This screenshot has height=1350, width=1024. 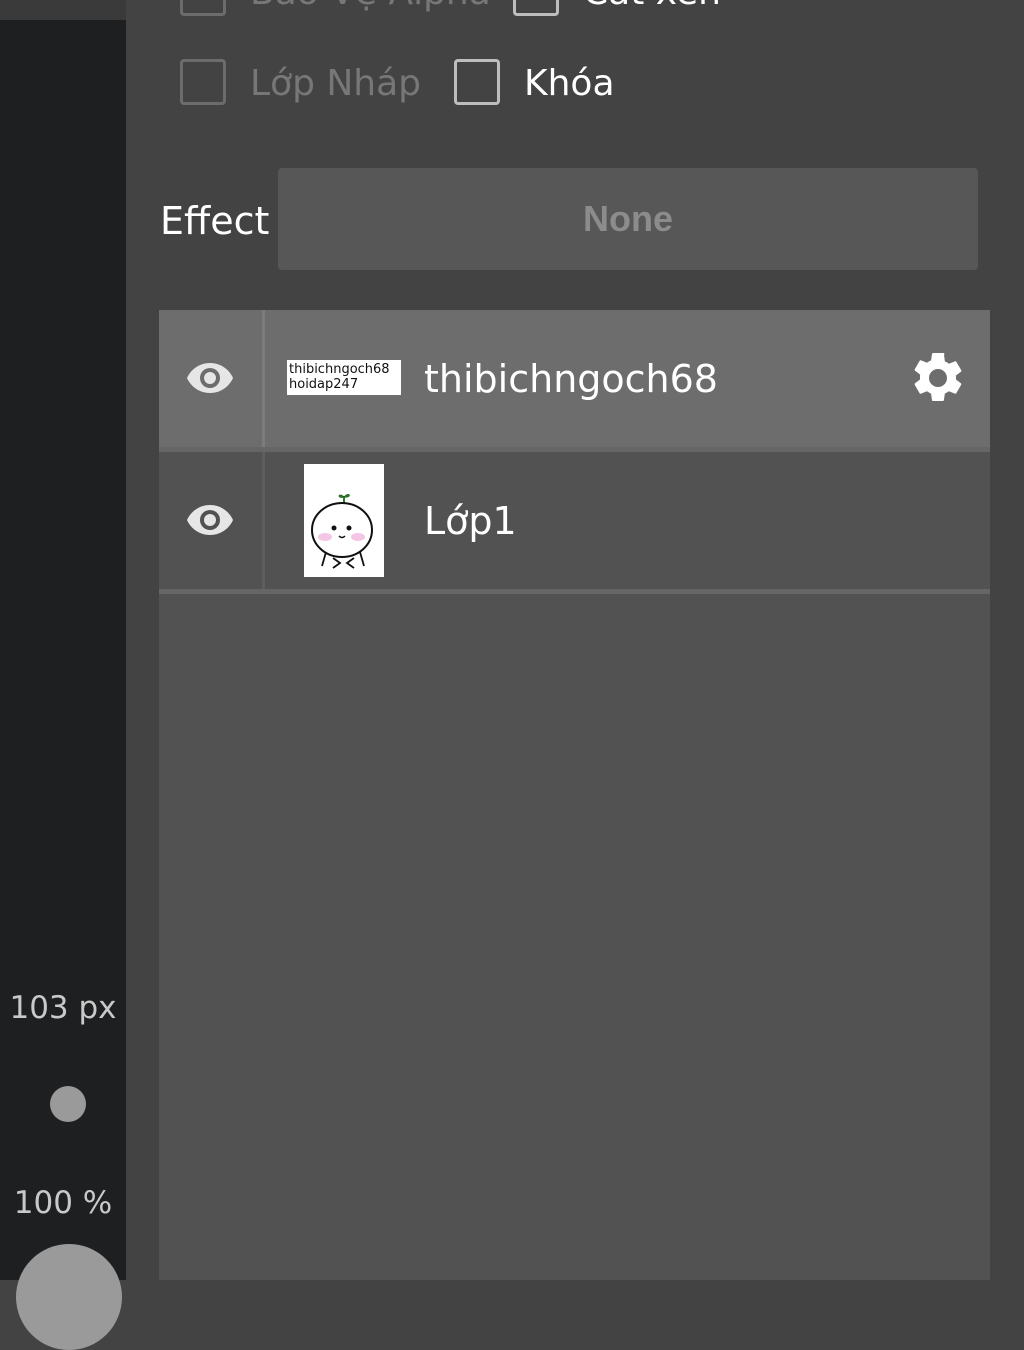 What do you see at coordinates (574, 523) in the screenshot?
I see `layer-row-lop1: Lớp1` at bounding box center [574, 523].